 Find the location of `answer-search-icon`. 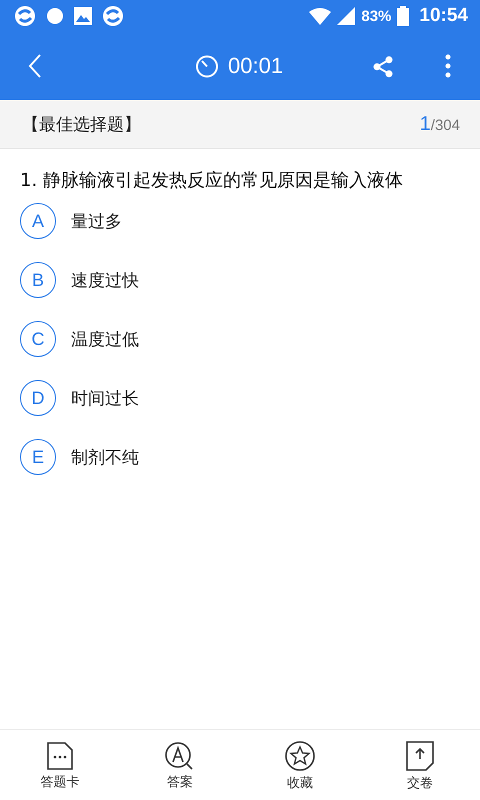

answer-search-icon is located at coordinates (180, 756).